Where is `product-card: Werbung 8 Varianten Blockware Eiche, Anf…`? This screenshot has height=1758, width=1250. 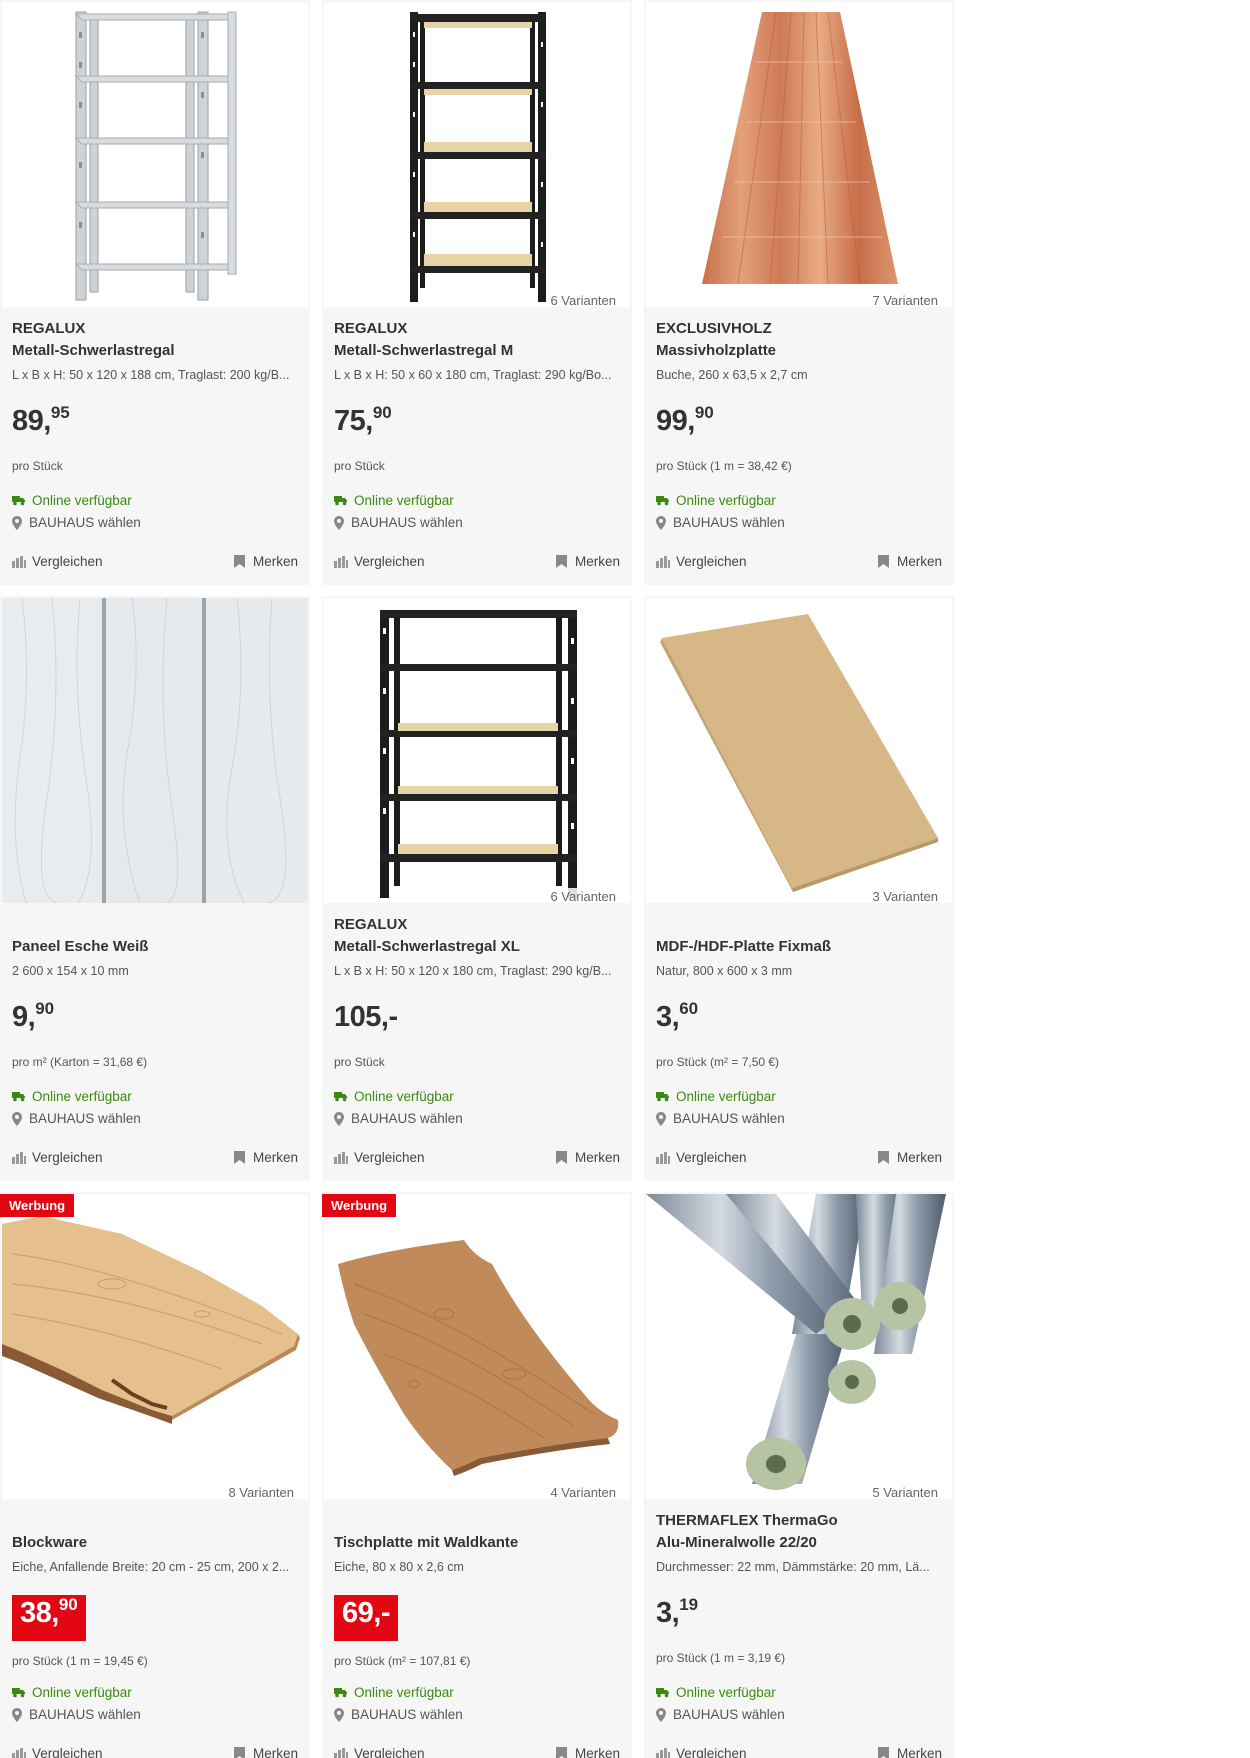 product-card: Werbung 8 Varianten Blockware Eiche, Anf… is located at coordinates (155, 1475).